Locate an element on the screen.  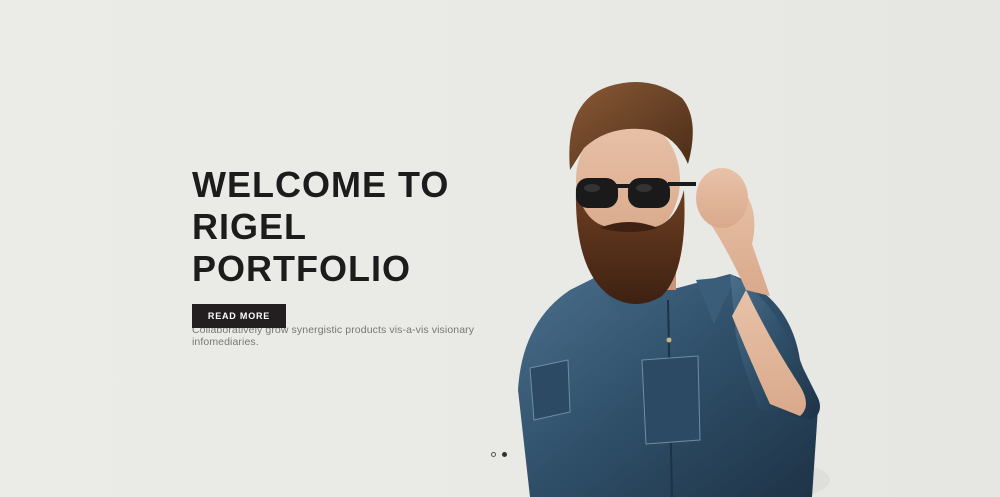
slider-pagination is located at coordinates (499, 454).